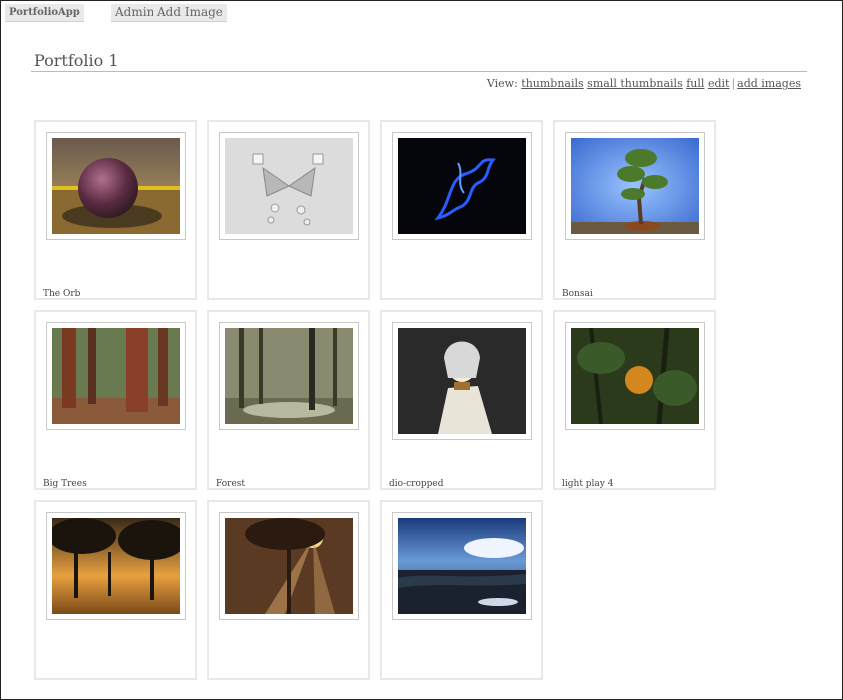 The height and width of the screenshot is (700, 843). I want to click on image-card: Bonsai, so click(634, 210).